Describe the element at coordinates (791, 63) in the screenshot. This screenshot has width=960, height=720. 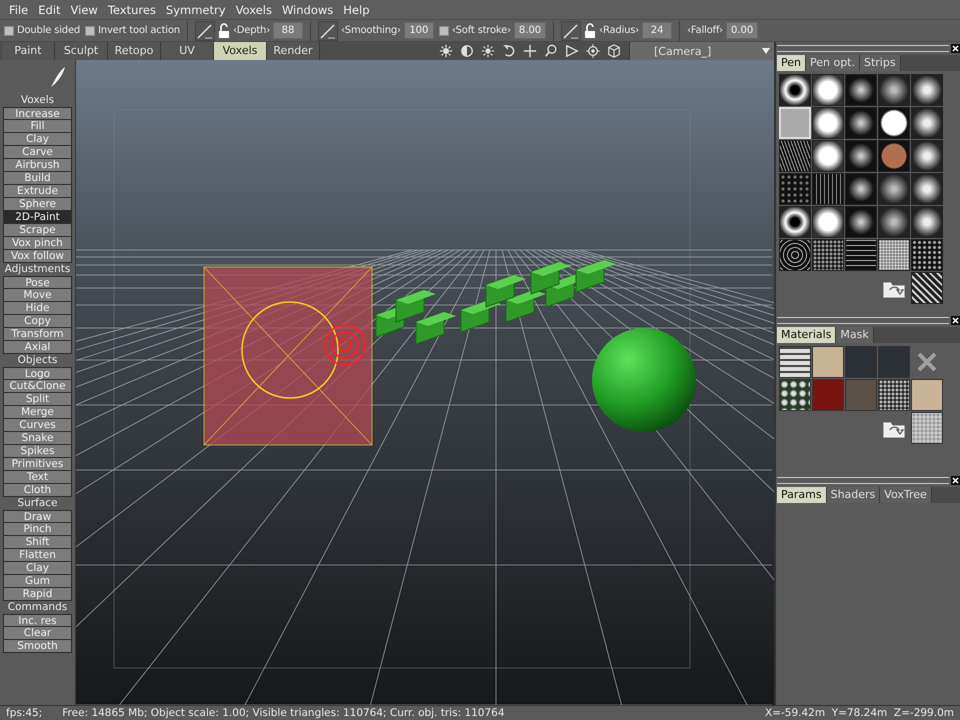
I see `panel-tab: Pen` at that location.